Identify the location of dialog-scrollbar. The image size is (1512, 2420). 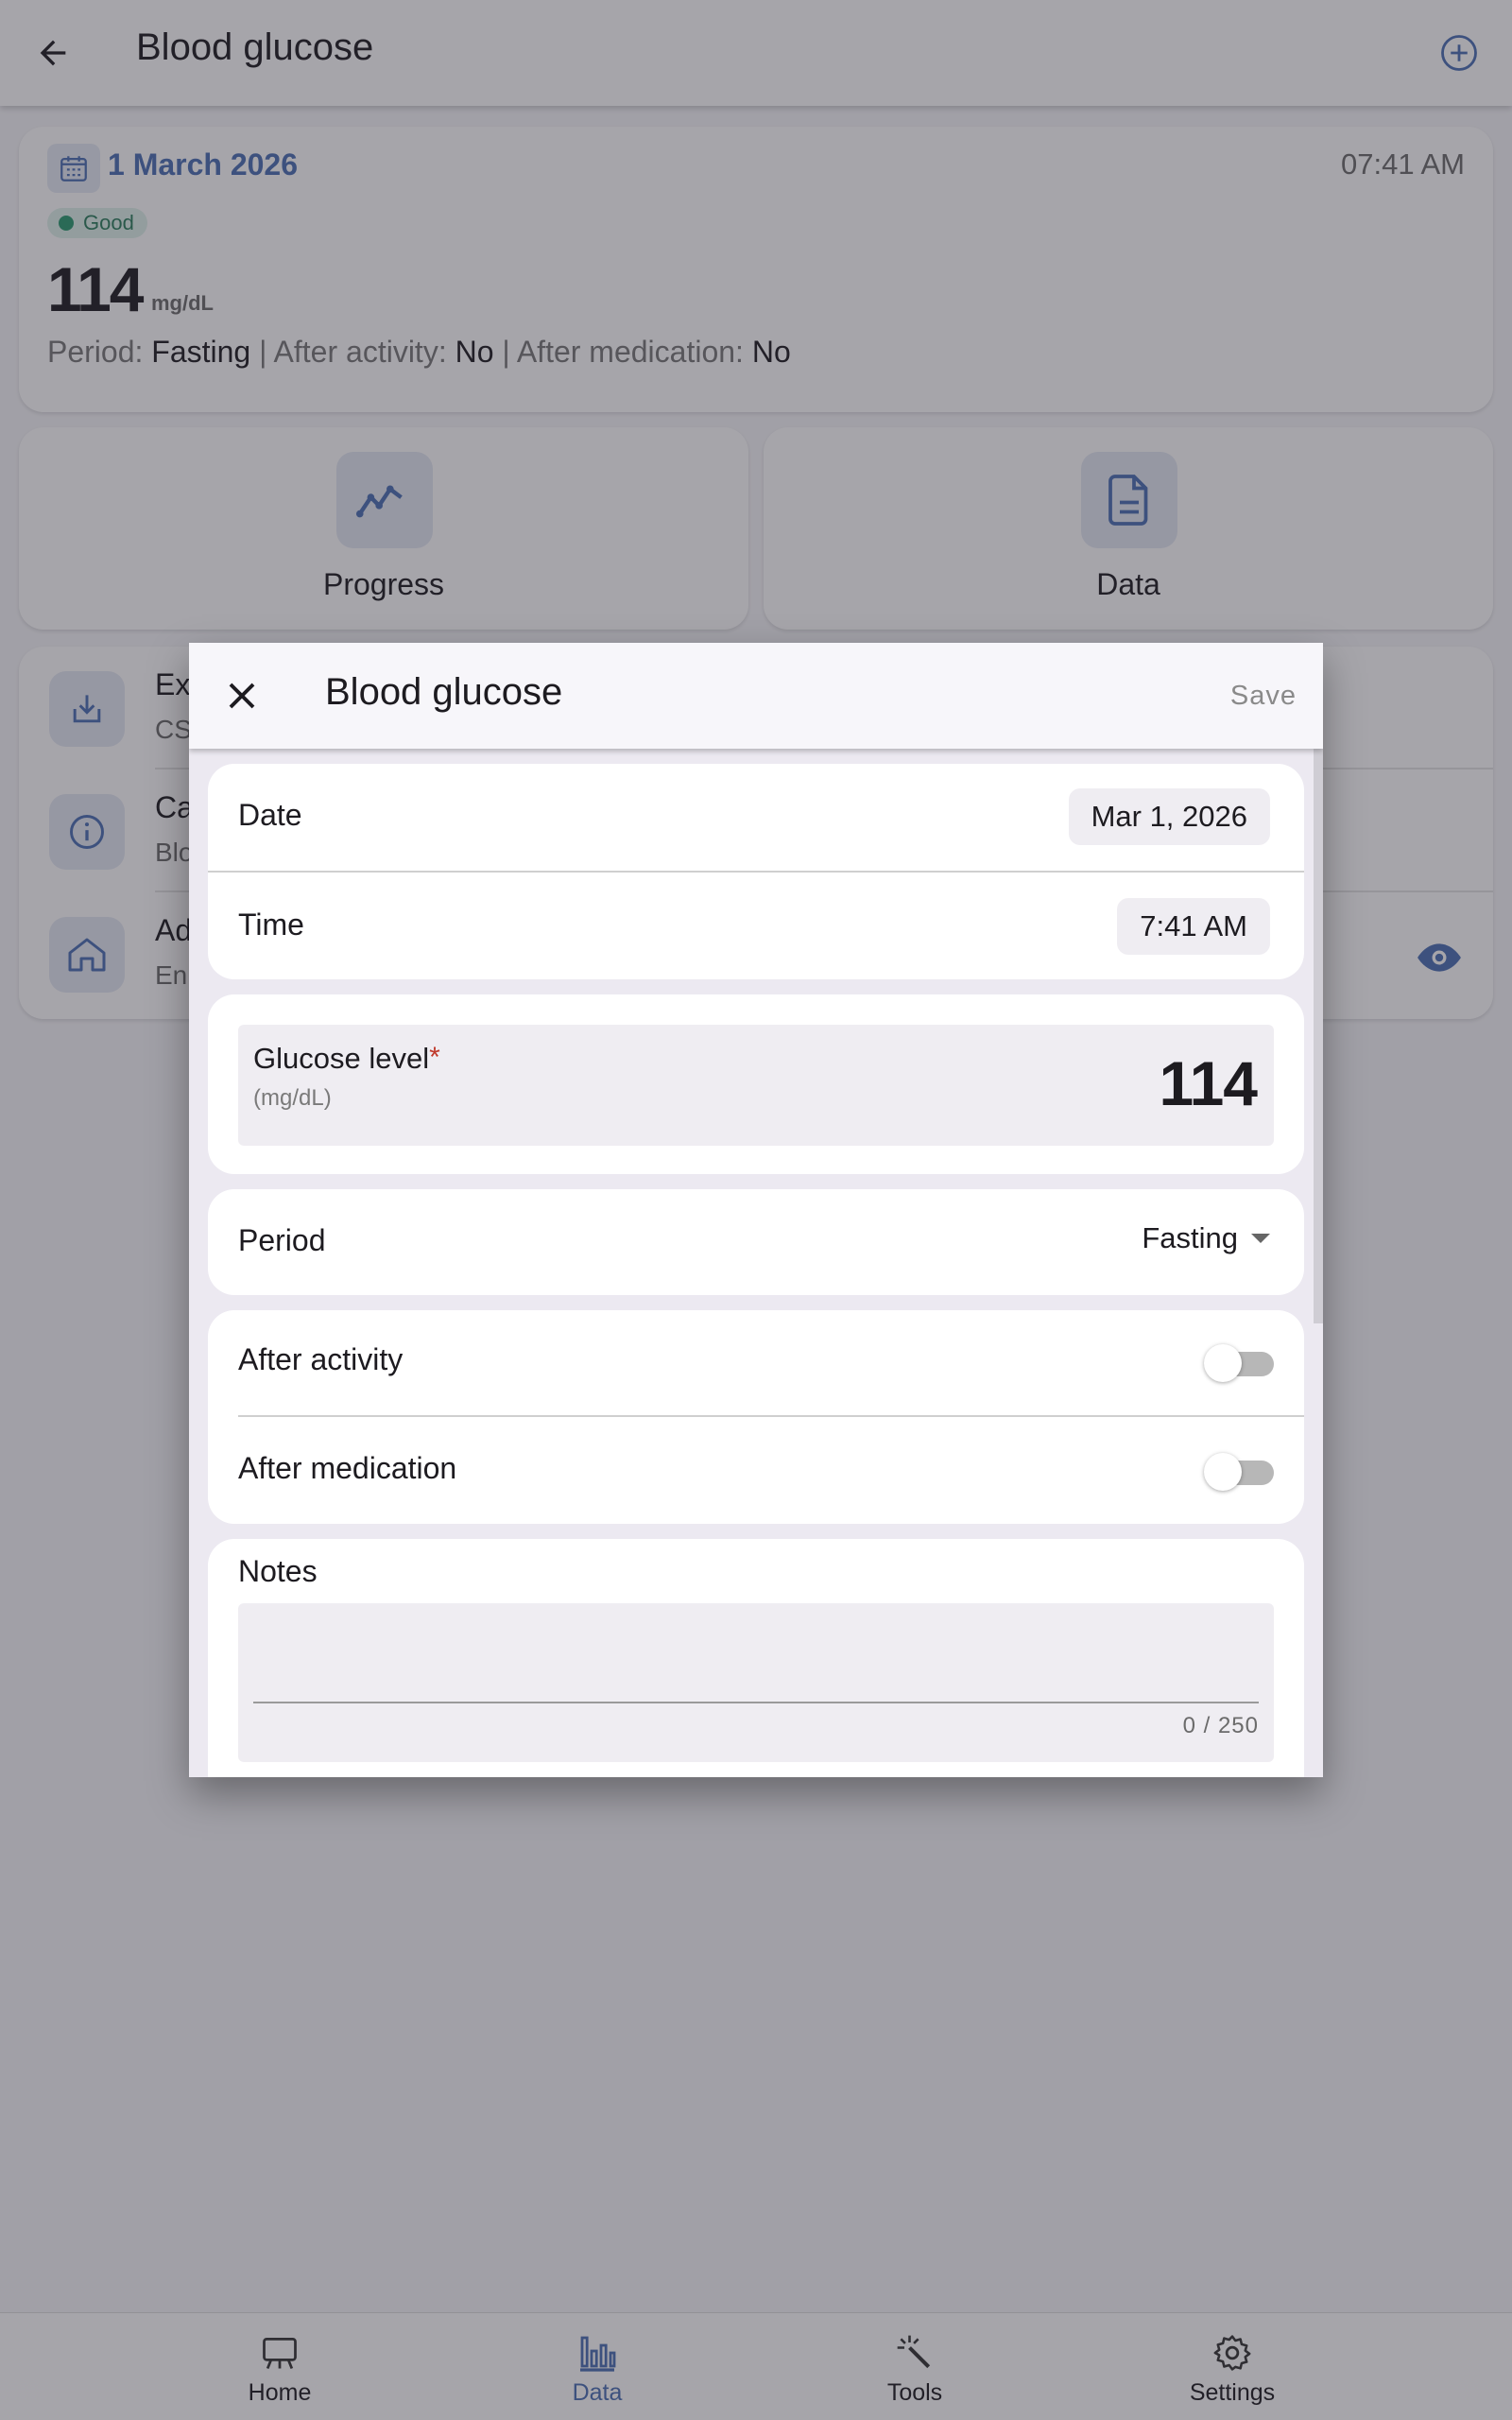
(1318, 1036).